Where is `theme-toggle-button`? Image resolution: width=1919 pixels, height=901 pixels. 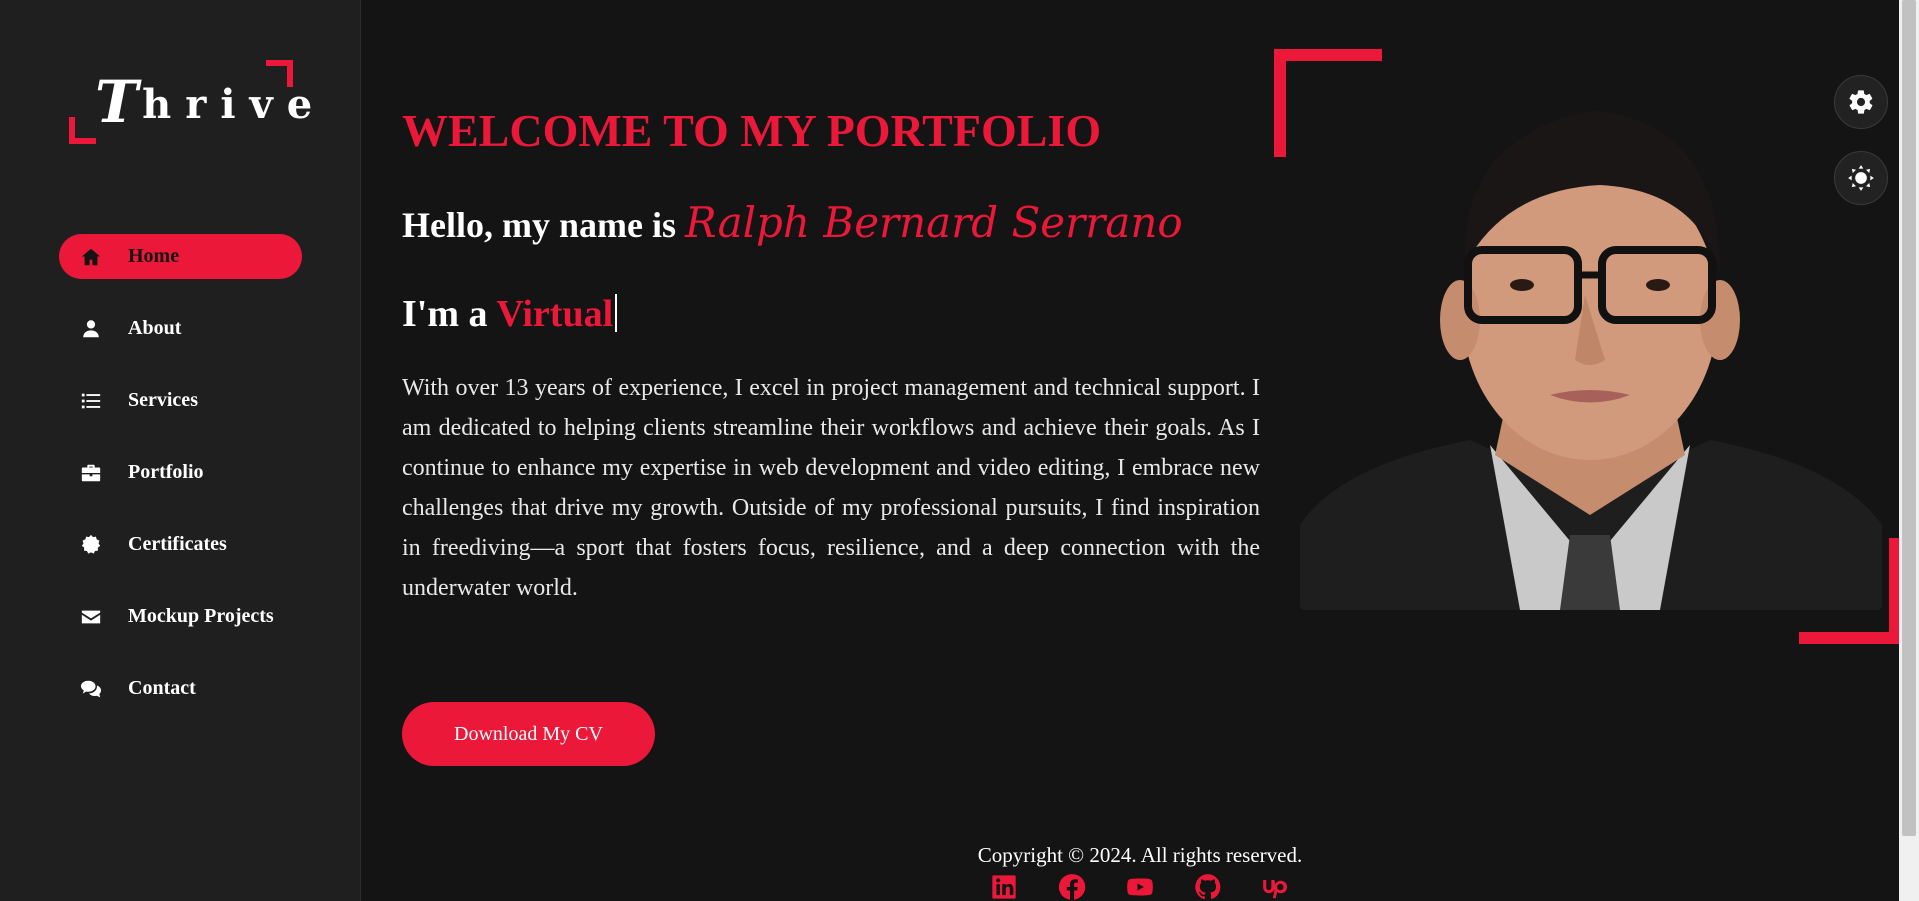 theme-toggle-button is located at coordinates (1861, 178).